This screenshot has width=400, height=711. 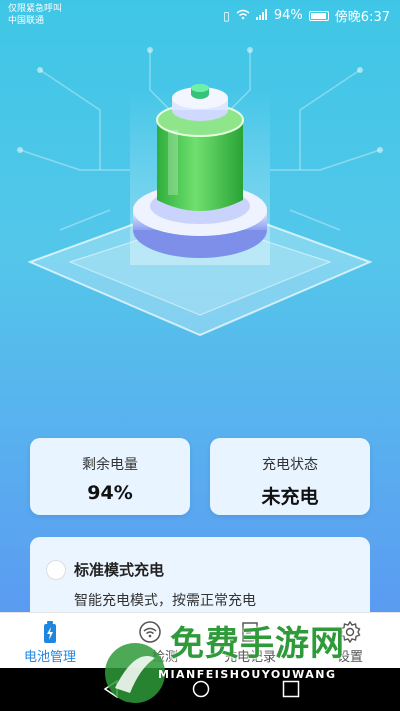 What do you see at coordinates (226, 15) in the screenshot?
I see `vibrate-icon: ▯` at bounding box center [226, 15].